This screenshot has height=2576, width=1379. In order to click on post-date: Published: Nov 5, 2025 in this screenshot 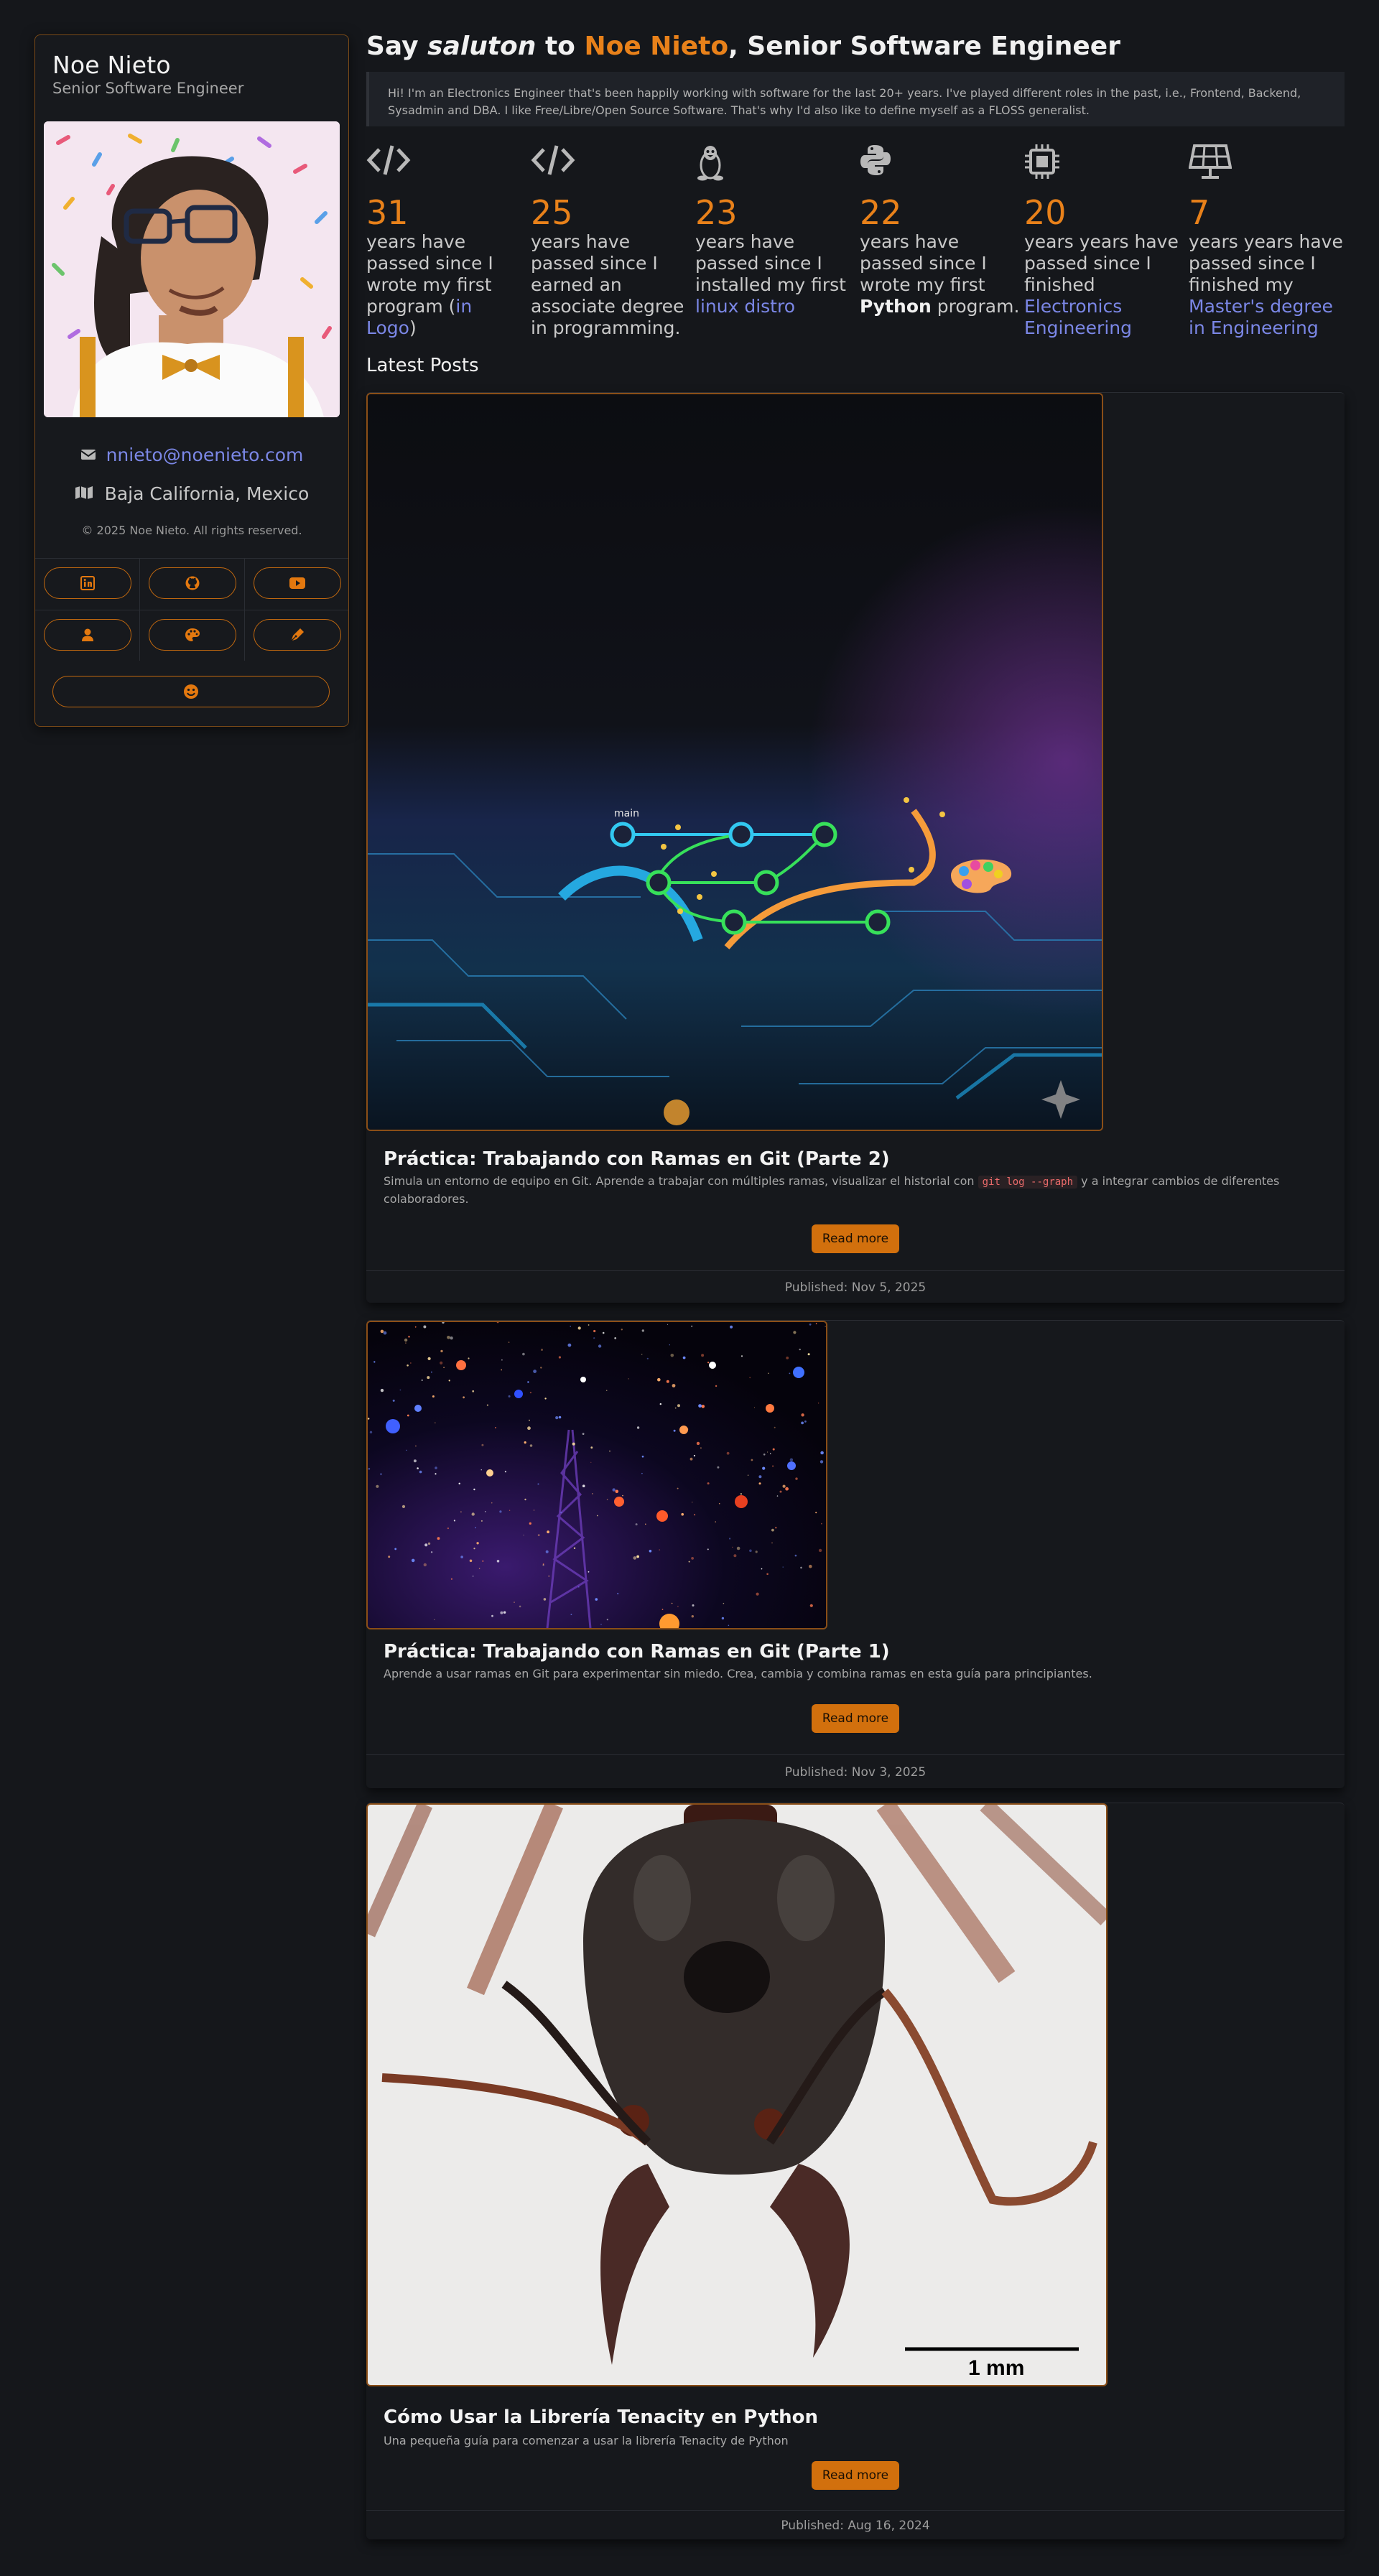, I will do `click(855, 1286)`.